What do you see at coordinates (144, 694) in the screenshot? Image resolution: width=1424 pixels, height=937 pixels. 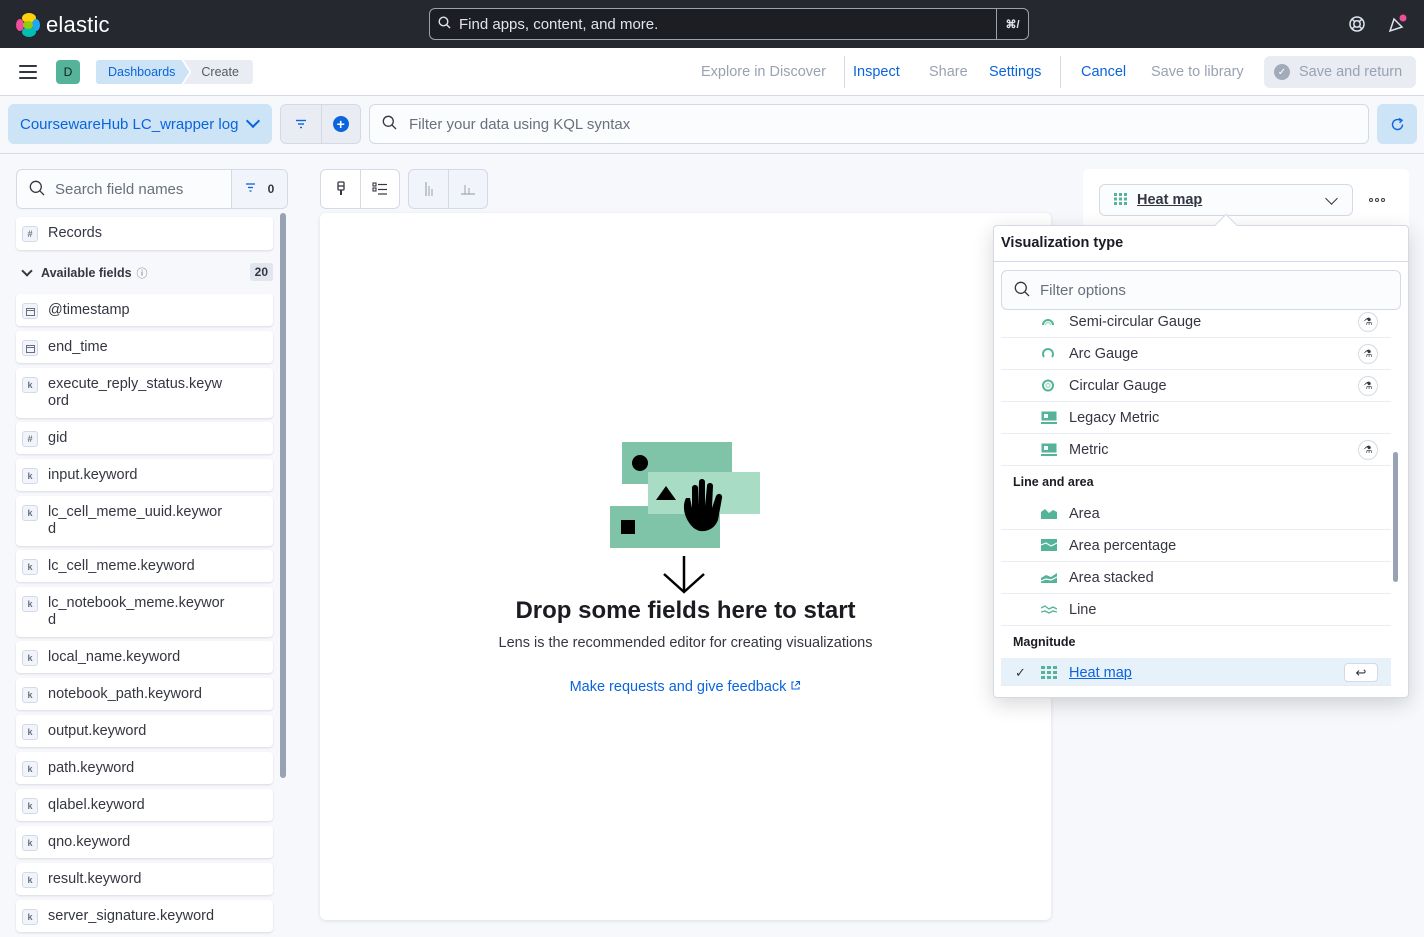 I see `field-item: k notebook_path.keyword` at bounding box center [144, 694].